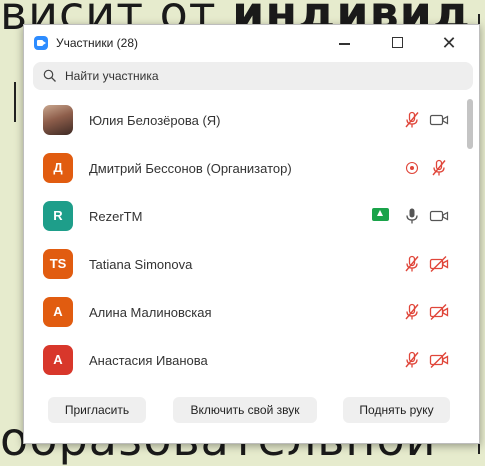 This screenshot has height=466, width=485. Describe the element at coordinates (58, 216) in the screenshot. I see `avatar: R` at that location.